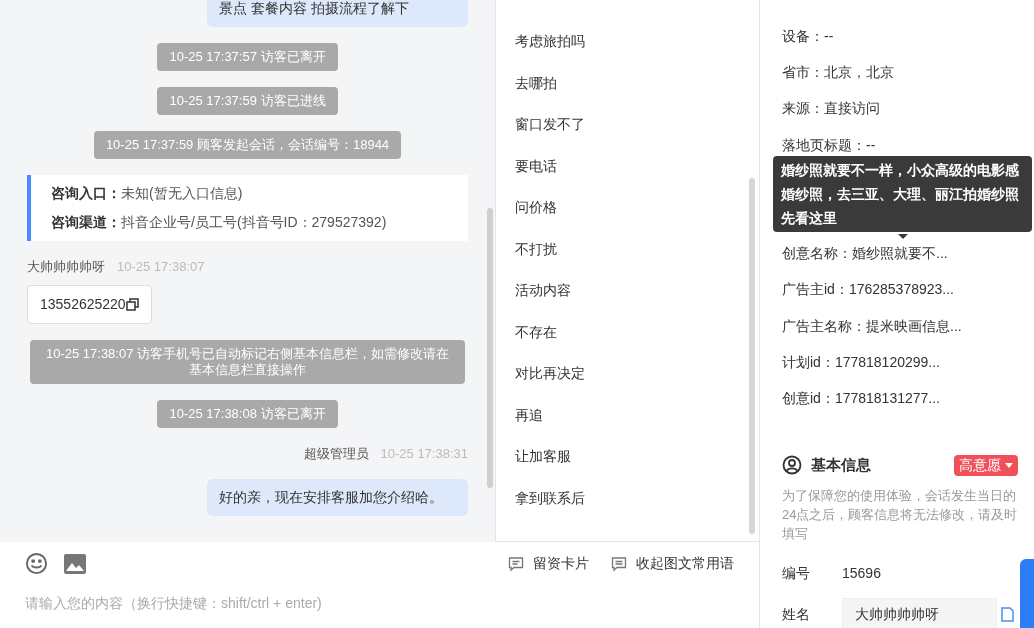 Image resolution: width=1034 pixels, height=628 pixels. Describe the element at coordinates (548, 563) in the screenshot. I see `toolbar-button: 留资卡片` at that location.